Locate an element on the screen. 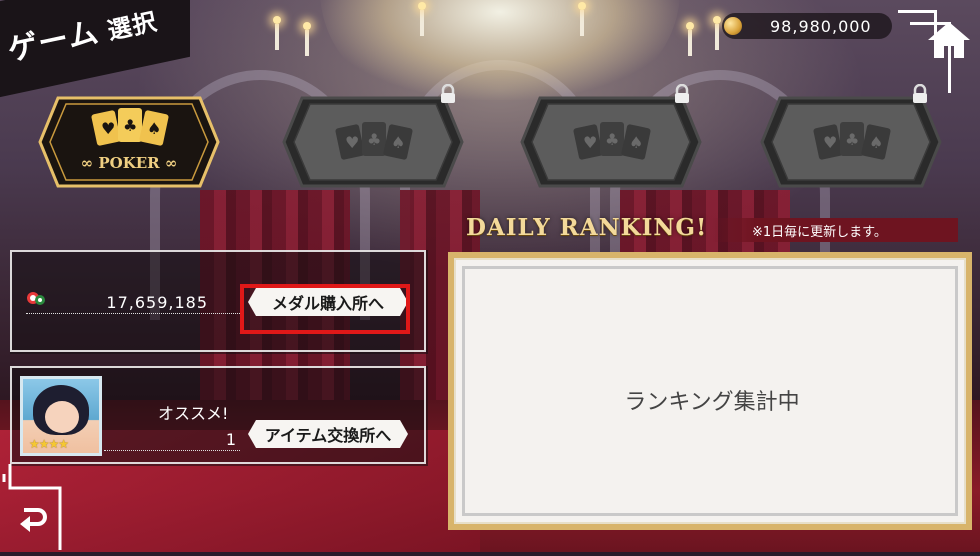 The image size is (980, 556). coin-balance: 98,980,000 is located at coordinates (807, 26).